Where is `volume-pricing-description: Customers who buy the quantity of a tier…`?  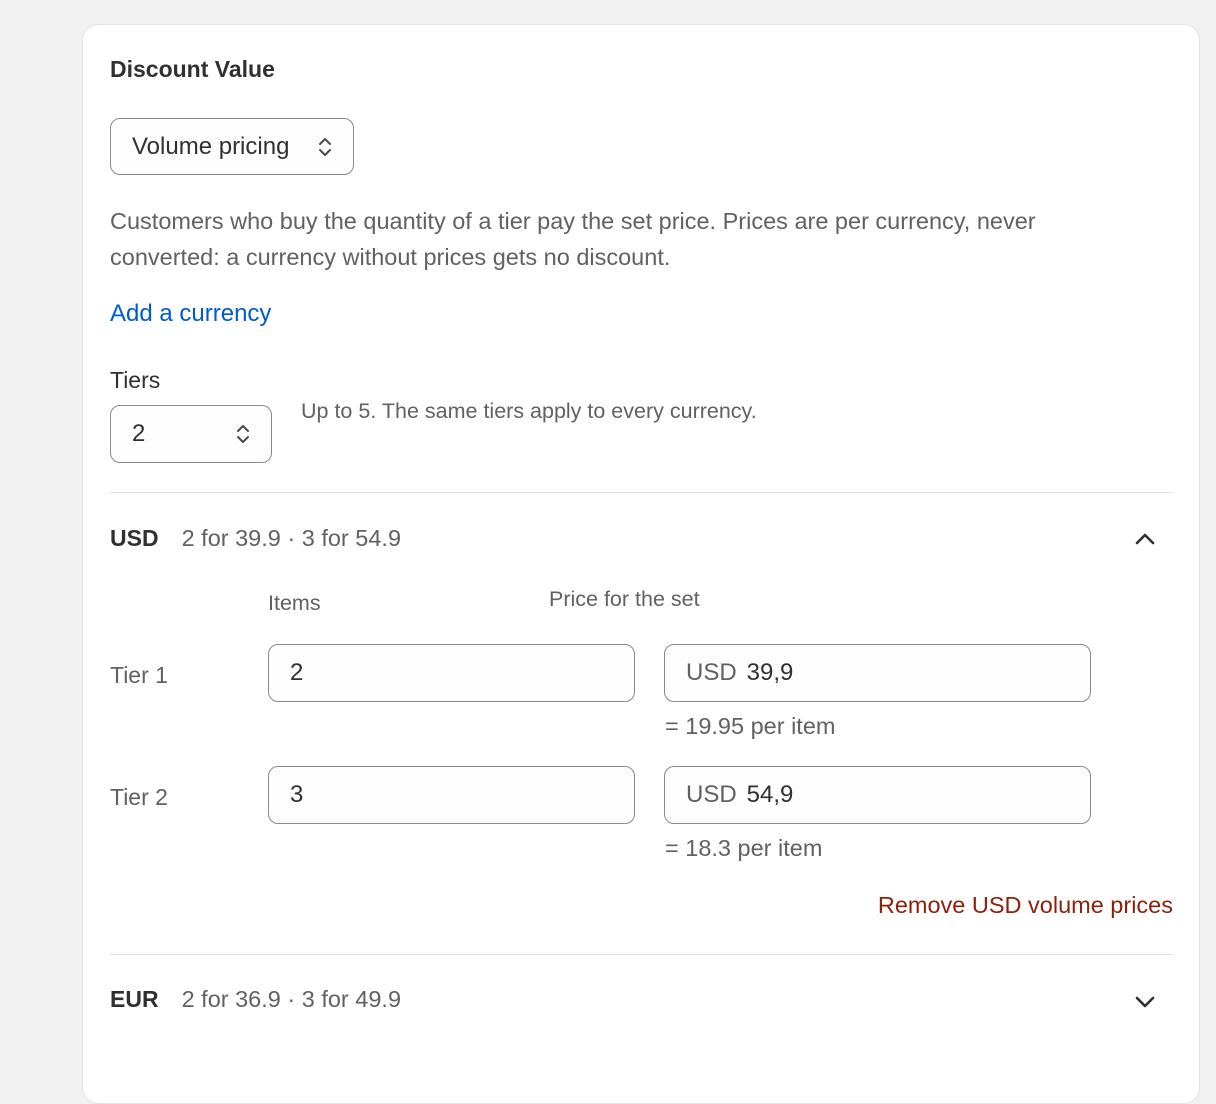
volume-pricing-description: Customers who buy the quantity of a tier… is located at coordinates (573, 239).